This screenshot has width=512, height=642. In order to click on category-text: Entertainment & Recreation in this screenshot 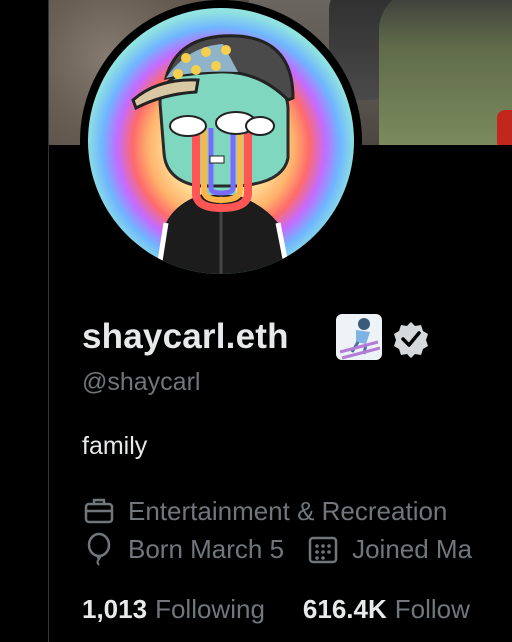, I will do `click(288, 510)`.